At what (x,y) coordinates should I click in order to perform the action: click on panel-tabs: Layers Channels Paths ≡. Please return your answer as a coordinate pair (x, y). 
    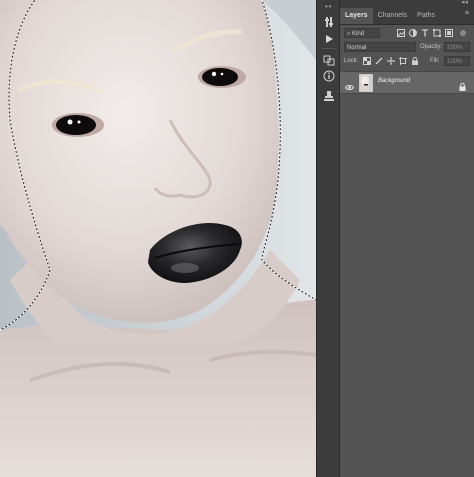
    Looking at the image, I should click on (407, 15).